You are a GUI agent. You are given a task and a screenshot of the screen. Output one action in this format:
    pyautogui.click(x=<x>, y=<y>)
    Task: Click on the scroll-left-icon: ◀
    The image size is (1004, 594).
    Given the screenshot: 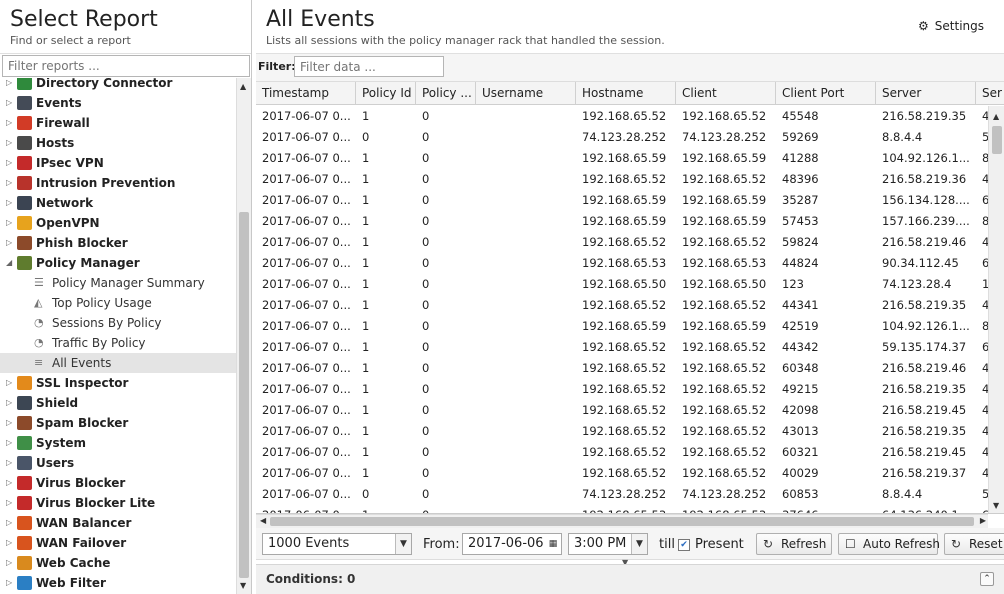 What is the action you would take?
    pyautogui.click(x=263, y=520)
    